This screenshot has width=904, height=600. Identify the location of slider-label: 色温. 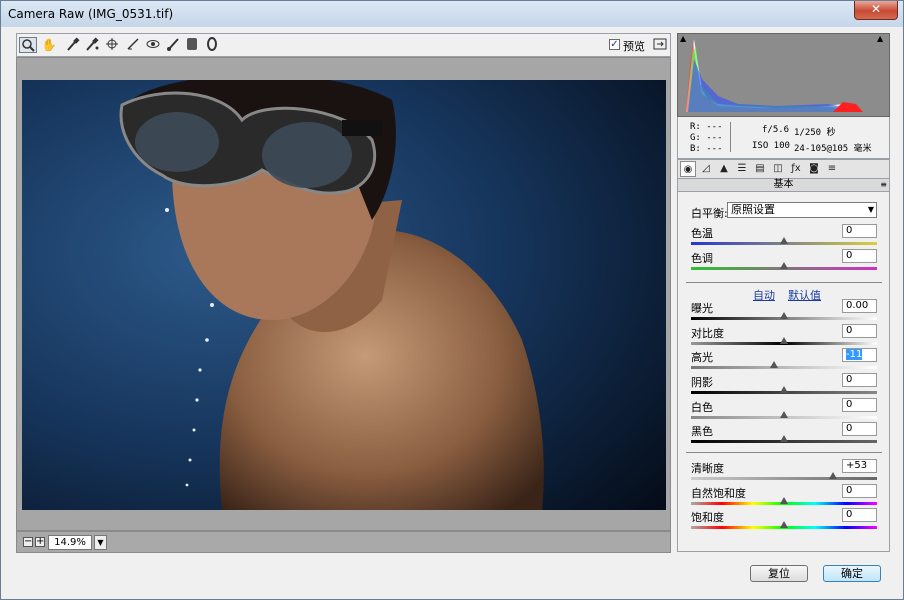
(702, 233).